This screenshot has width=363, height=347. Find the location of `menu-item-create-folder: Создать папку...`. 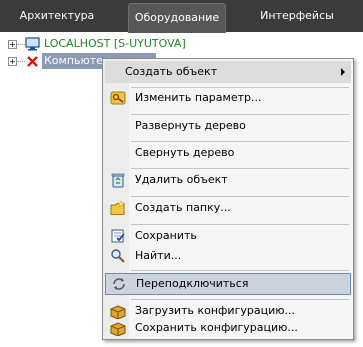

menu-item-create-folder: Создать папку... is located at coordinates (228, 208).